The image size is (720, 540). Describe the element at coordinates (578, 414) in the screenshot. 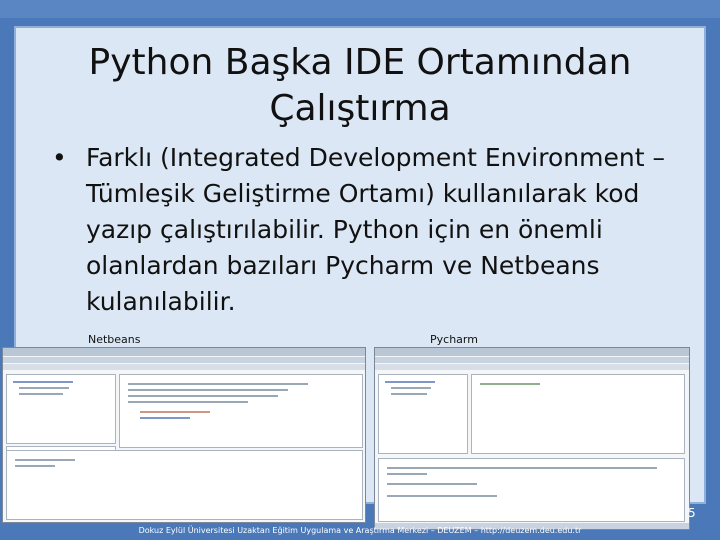

I see `pycharm-editor-pane` at that location.